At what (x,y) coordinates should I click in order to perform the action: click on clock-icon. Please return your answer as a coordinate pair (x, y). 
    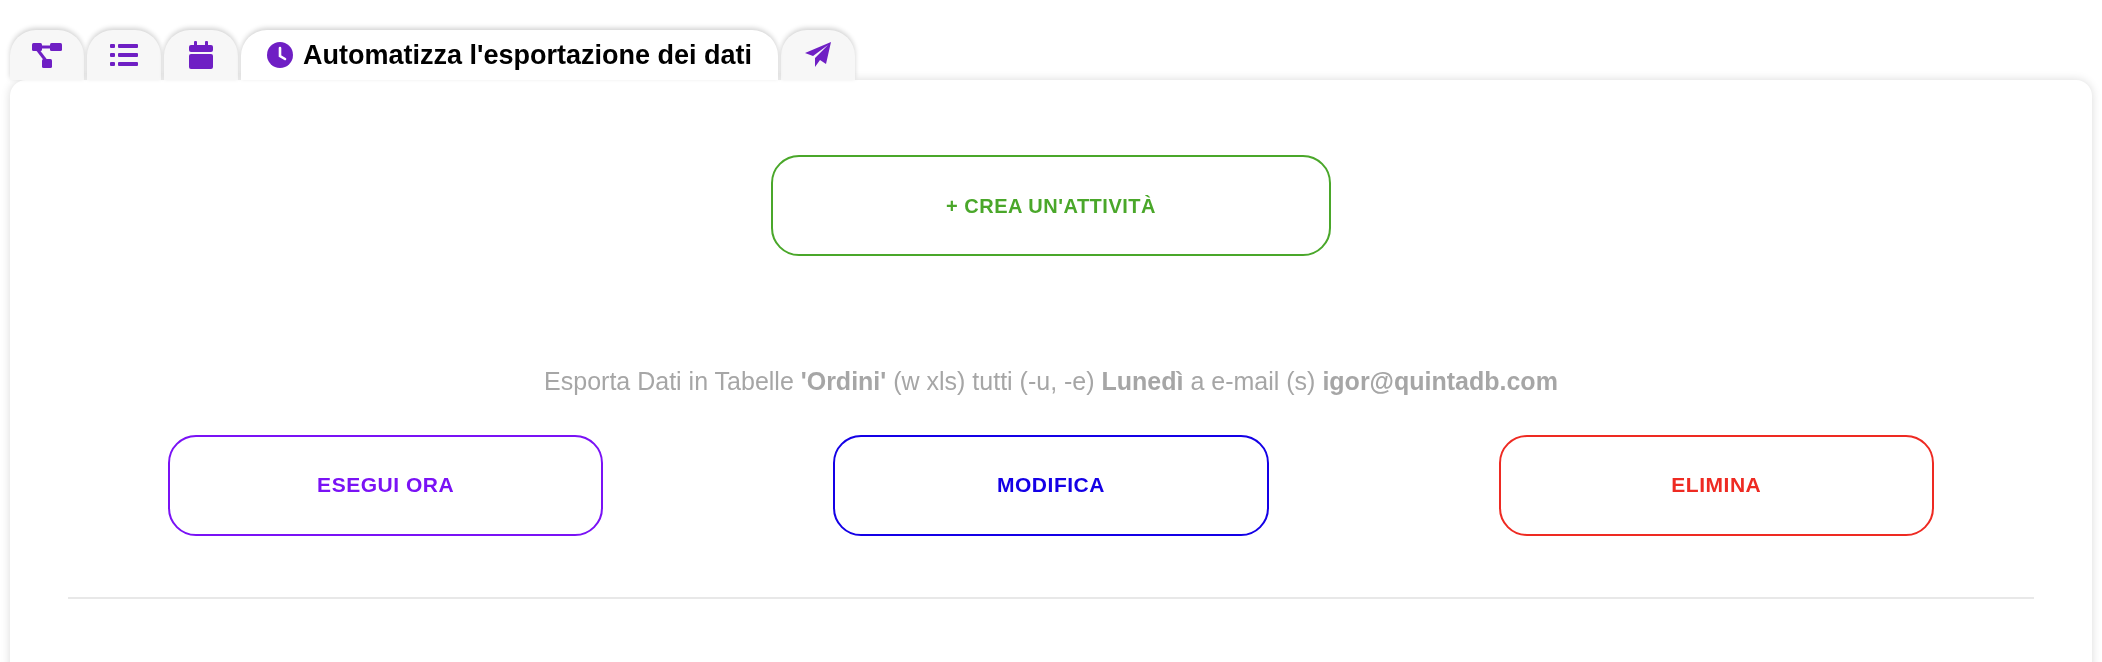
    Looking at the image, I should click on (280, 55).